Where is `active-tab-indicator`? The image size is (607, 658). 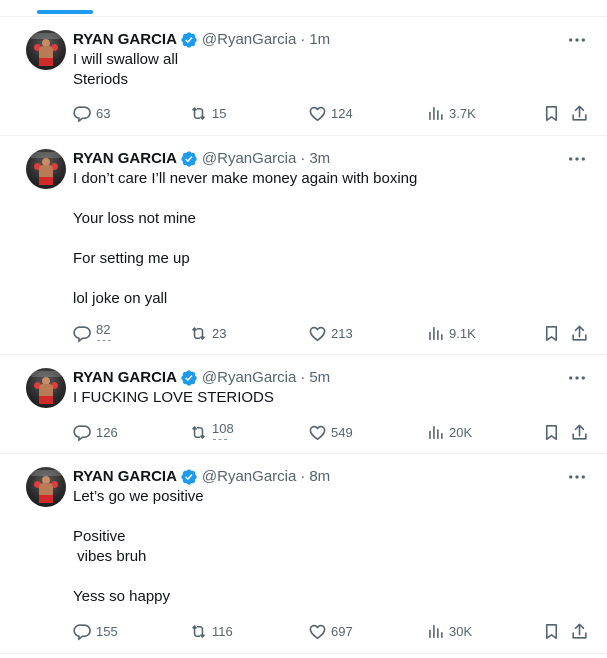
active-tab-indicator is located at coordinates (65, 12).